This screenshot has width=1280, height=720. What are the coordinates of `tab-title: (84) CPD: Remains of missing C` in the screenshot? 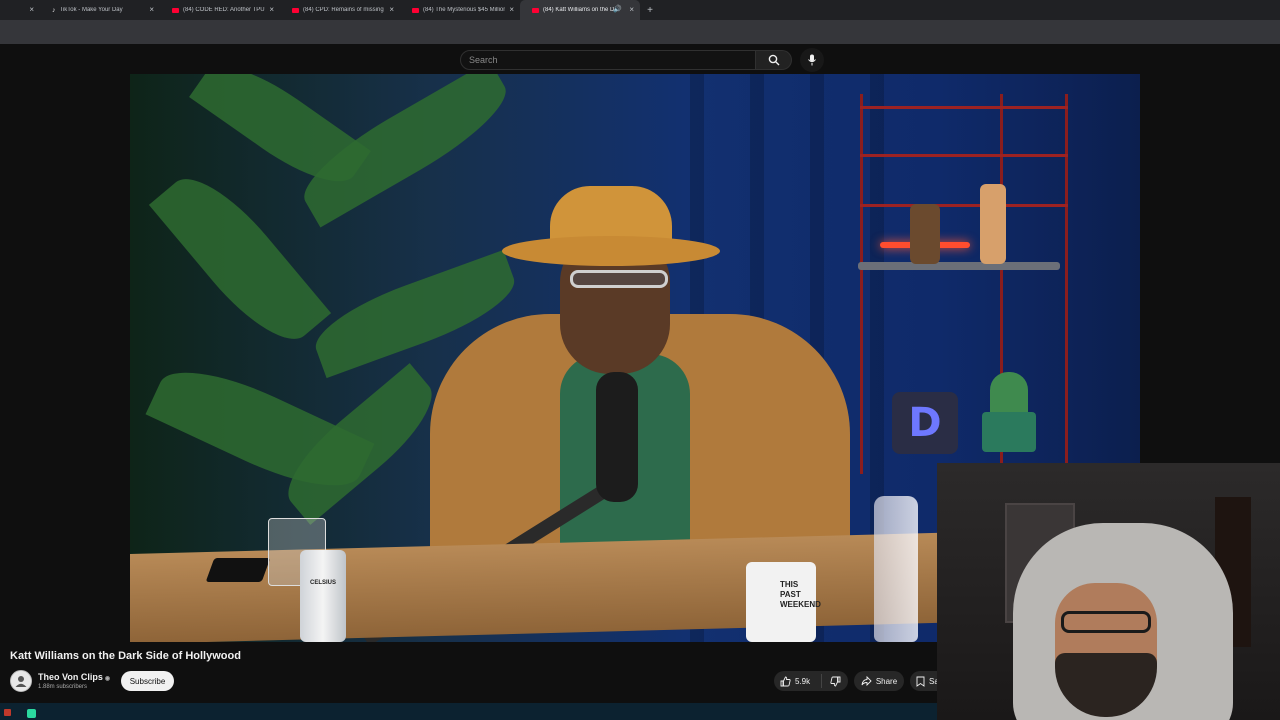 It's located at (344, 10).